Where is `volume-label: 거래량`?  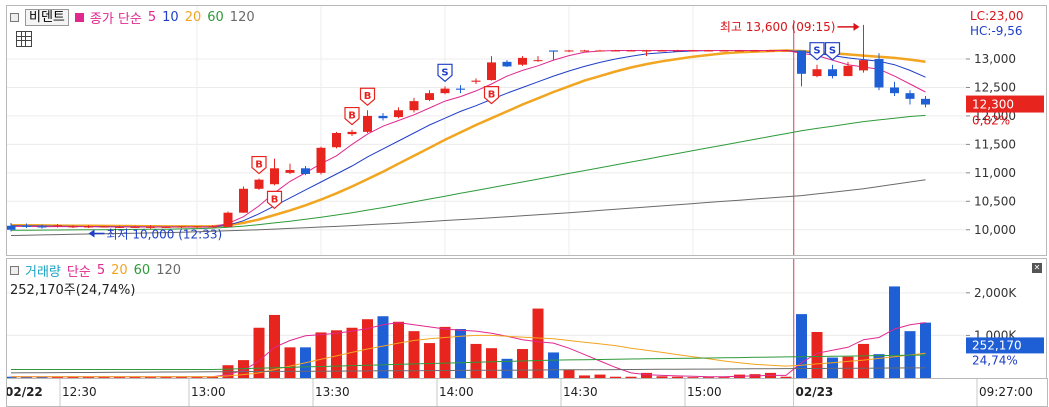
volume-label: 거래량 is located at coordinates (43, 272).